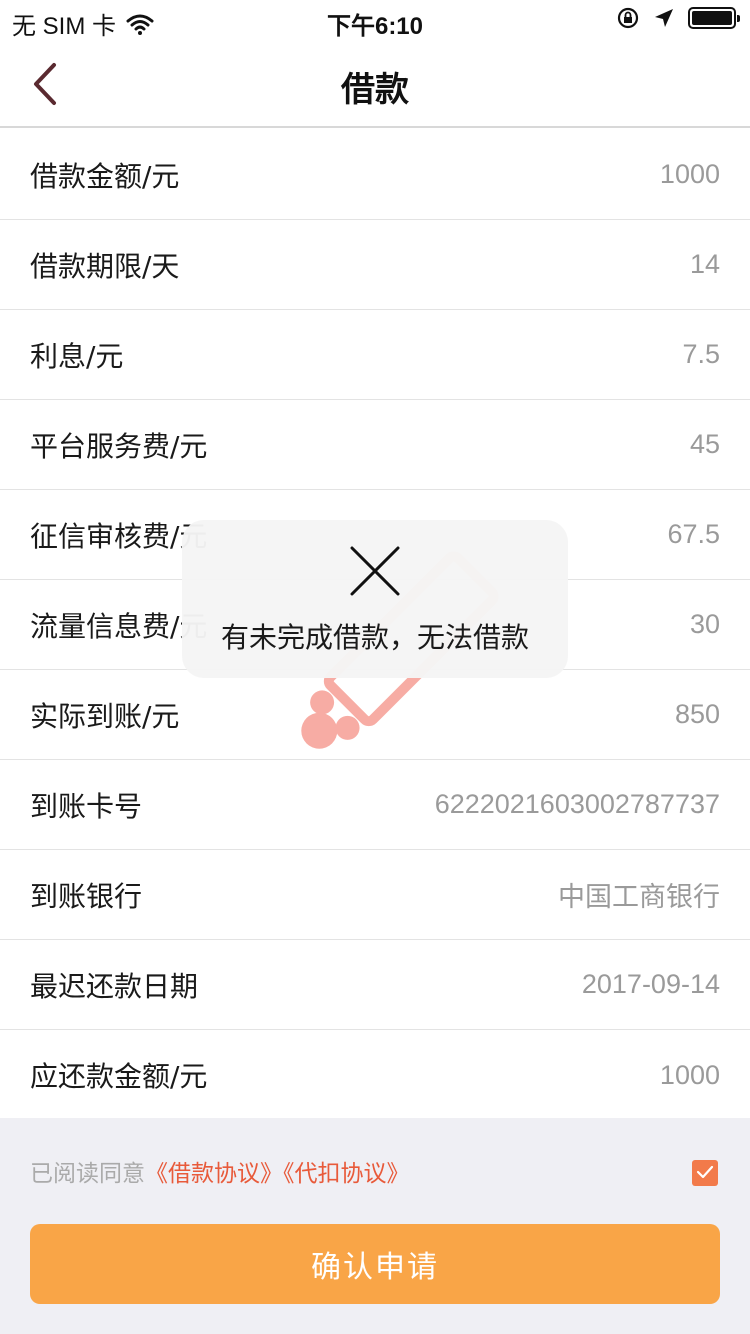 This screenshot has height=1334, width=750. What do you see at coordinates (375, 1075) in the screenshot?
I see `row-repayment-amount: 应还款金额/元 1000` at bounding box center [375, 1075].